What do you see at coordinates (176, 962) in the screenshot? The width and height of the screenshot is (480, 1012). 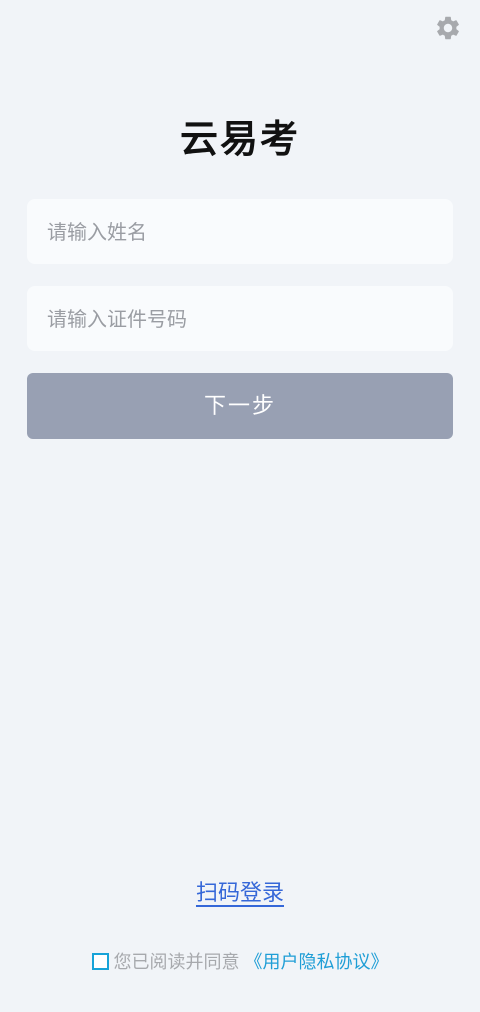 I see `agreement-text: 您已阅读并同意` at bounding box center [176, 962].